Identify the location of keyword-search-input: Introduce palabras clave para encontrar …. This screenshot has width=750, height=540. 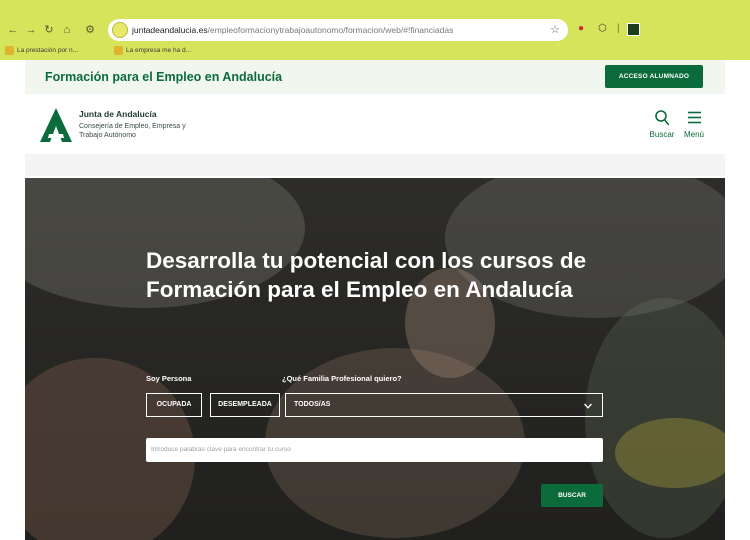
(374, 450).